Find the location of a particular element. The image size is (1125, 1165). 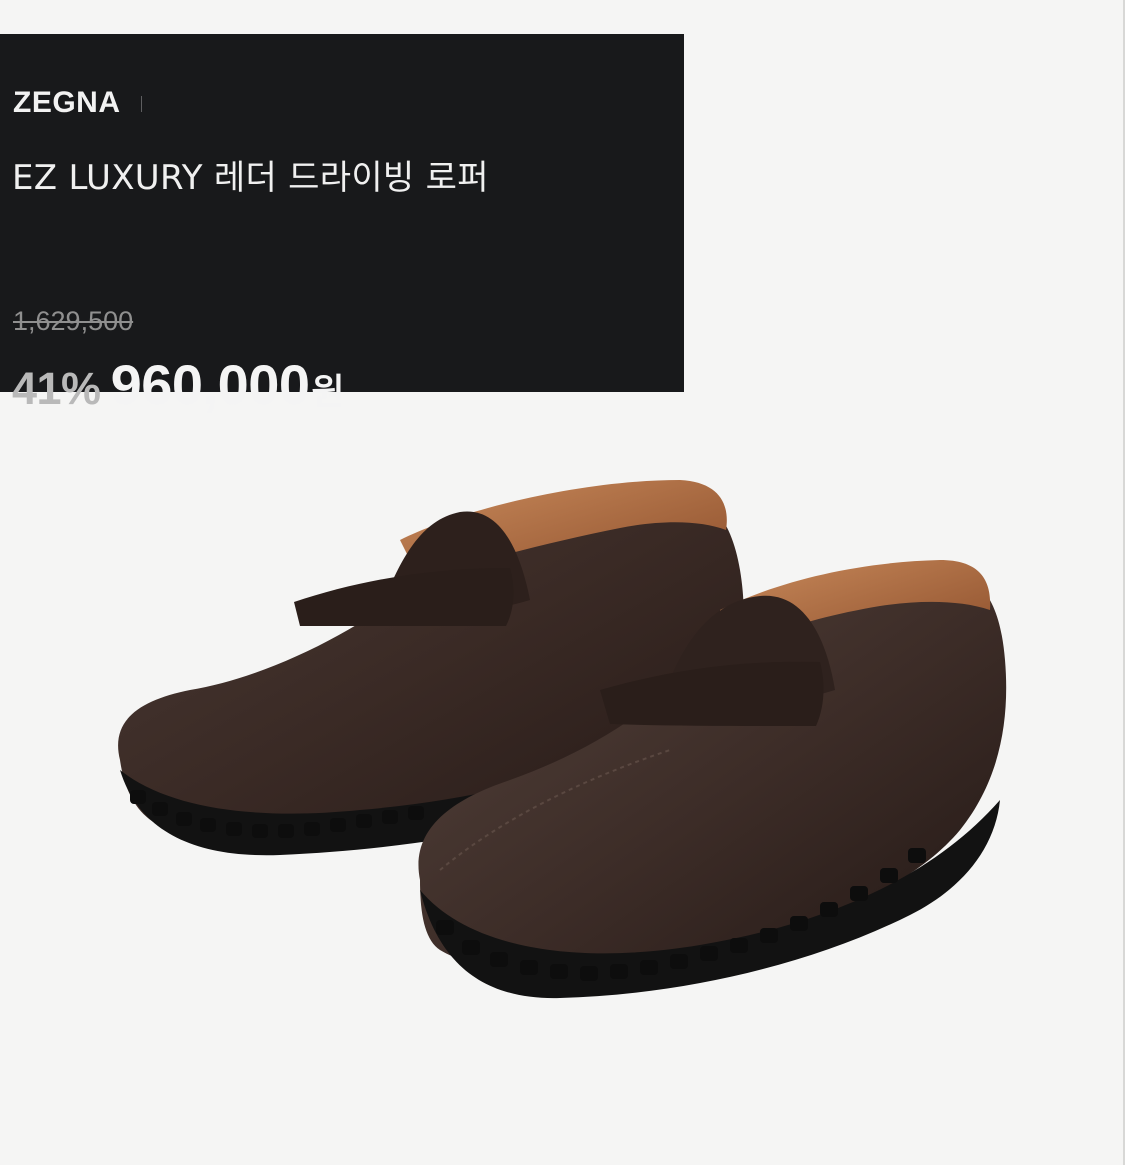

original-price: 1,629,500 is located at coordinates (73, 321).